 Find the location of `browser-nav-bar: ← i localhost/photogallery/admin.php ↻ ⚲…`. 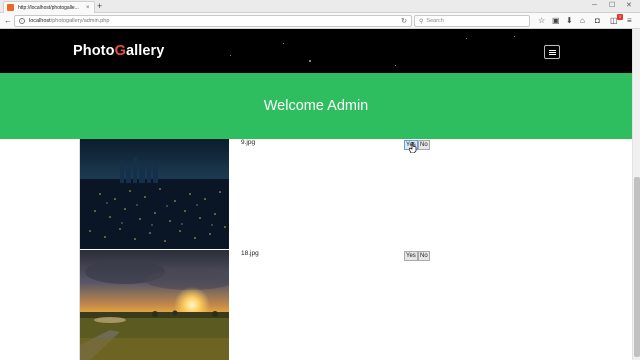

browser-nav-bar: ← i localhost/photogallery/admin.php ↻ ⚲… is located at coordinates (320, 21).